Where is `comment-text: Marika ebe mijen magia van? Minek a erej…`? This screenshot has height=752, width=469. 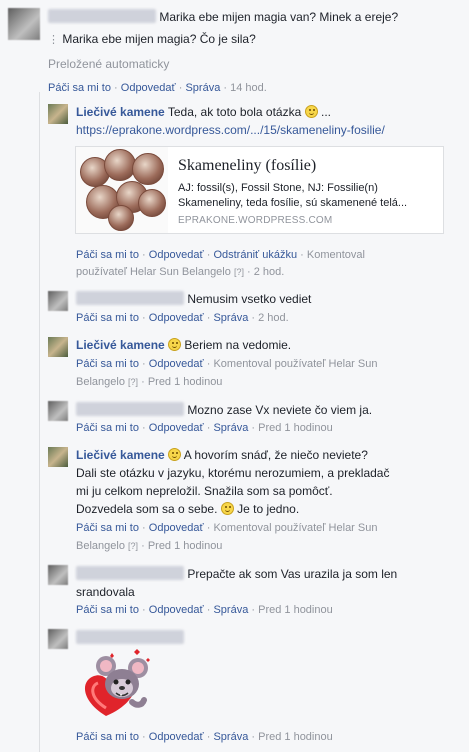 comment-text: Marika ebe mijen magia van? Minek a erej… is located at coordinates (279, 17).